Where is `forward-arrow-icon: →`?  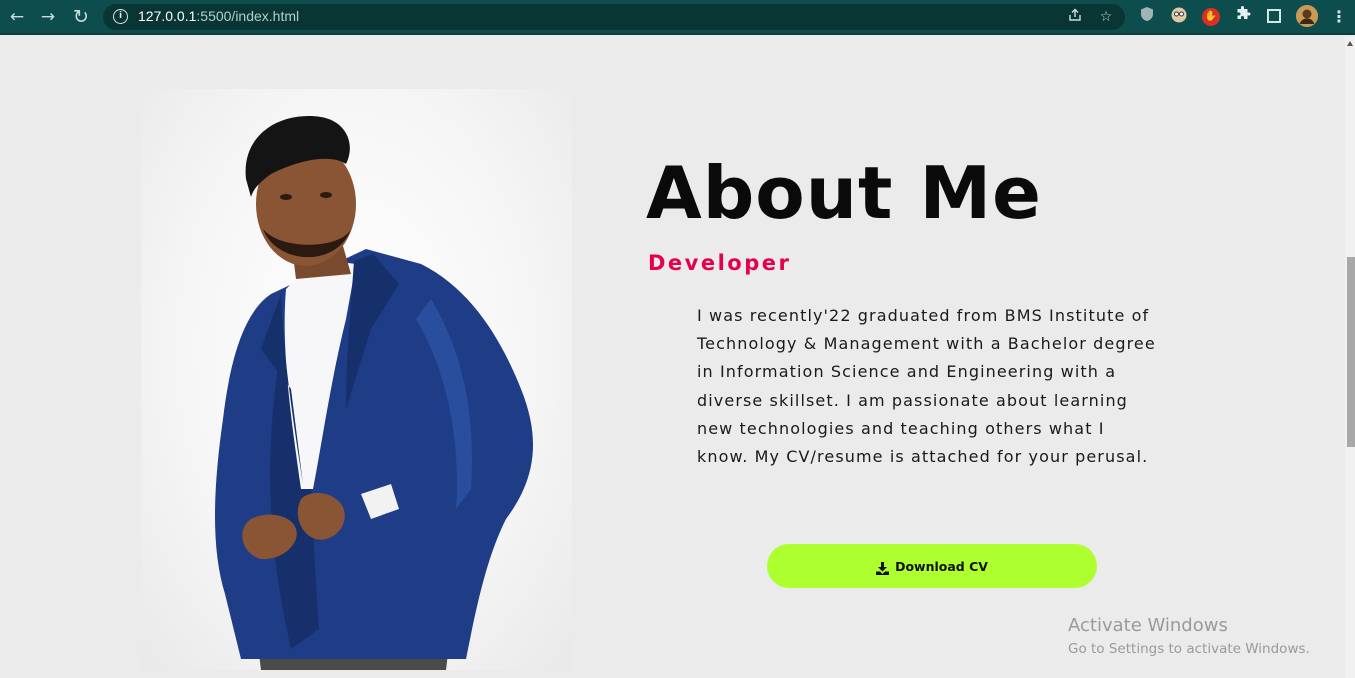 forward-arrow-icon: → is located at coordinates (48, 17).